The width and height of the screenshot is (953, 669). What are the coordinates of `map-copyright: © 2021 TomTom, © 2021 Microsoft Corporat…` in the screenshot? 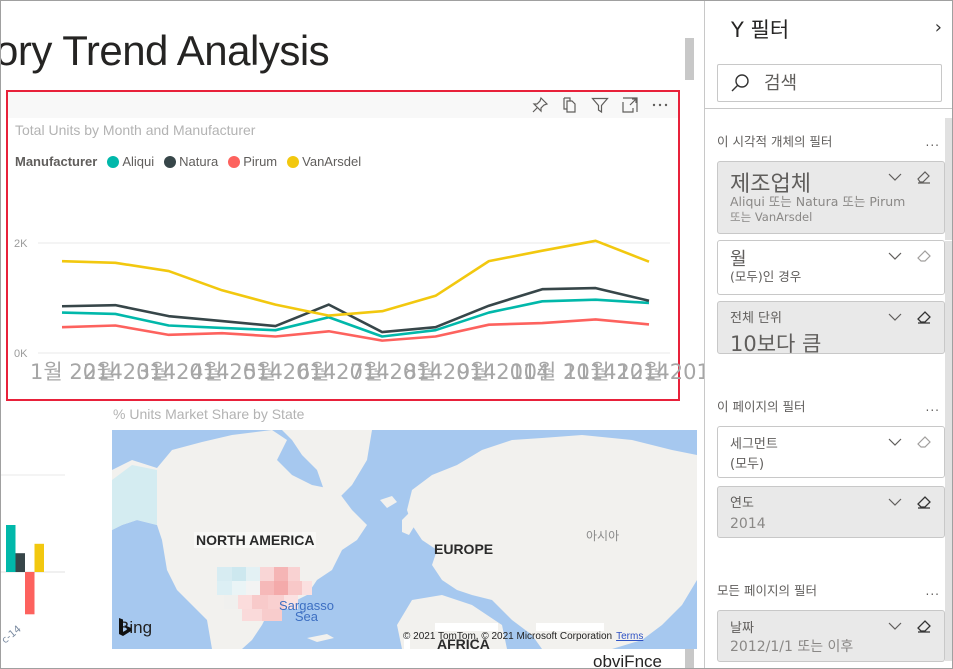 It's located at (523, 636).